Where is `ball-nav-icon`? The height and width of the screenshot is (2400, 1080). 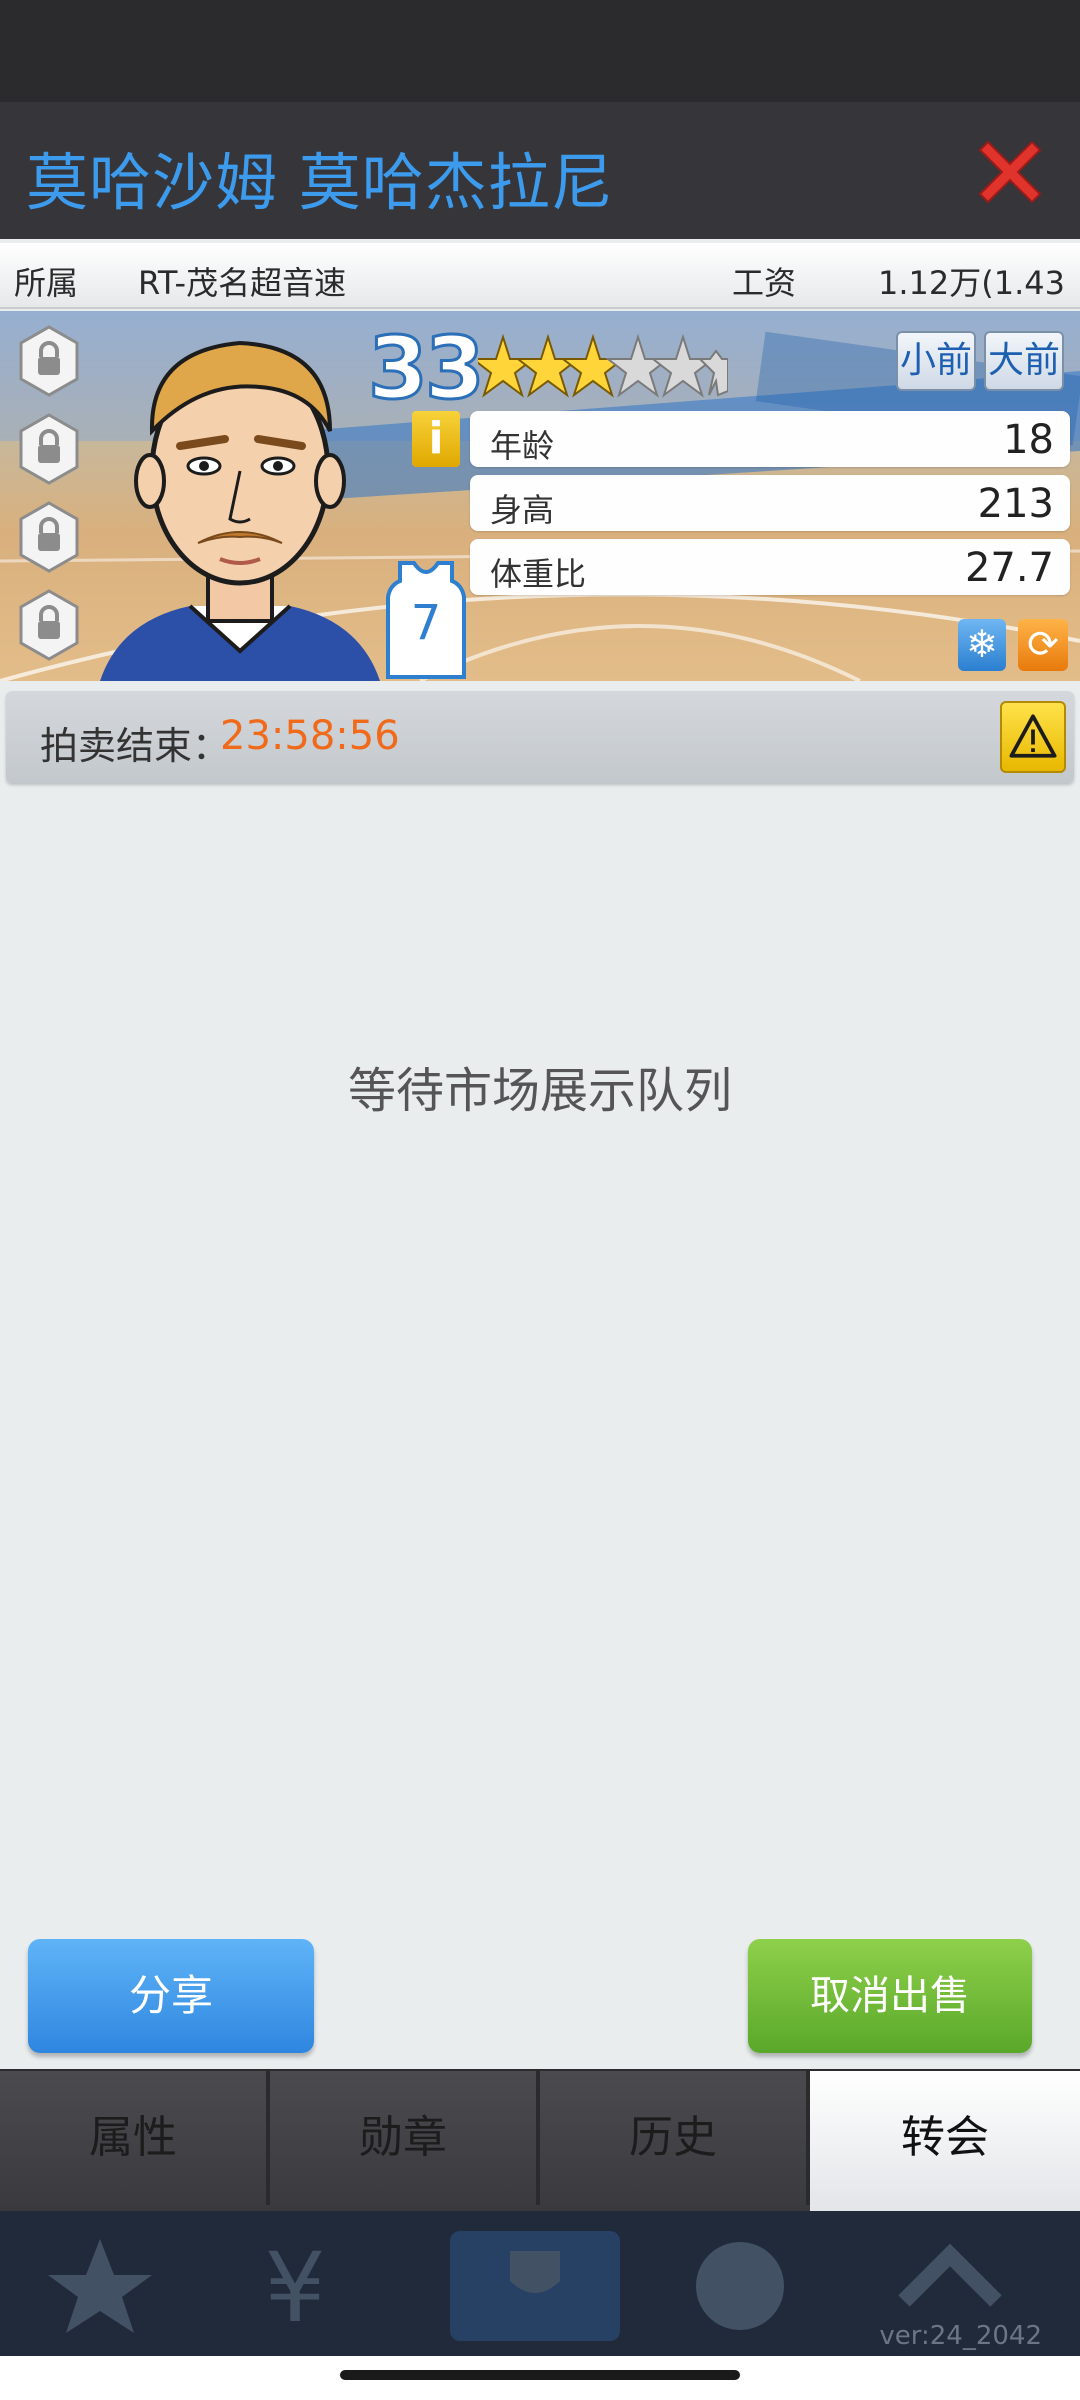 ball-nav-icon is located at coordinates (740, 2286).